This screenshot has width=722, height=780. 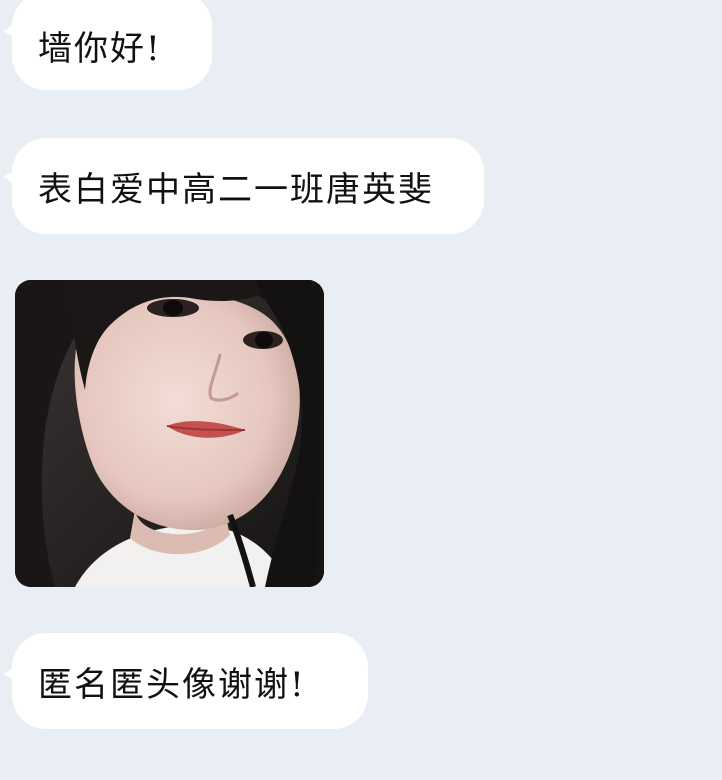 What do you see at coordinates (100, 48) in the screenshot?
I see `message-text: 墙你好!` at bounding box center [100, 48].